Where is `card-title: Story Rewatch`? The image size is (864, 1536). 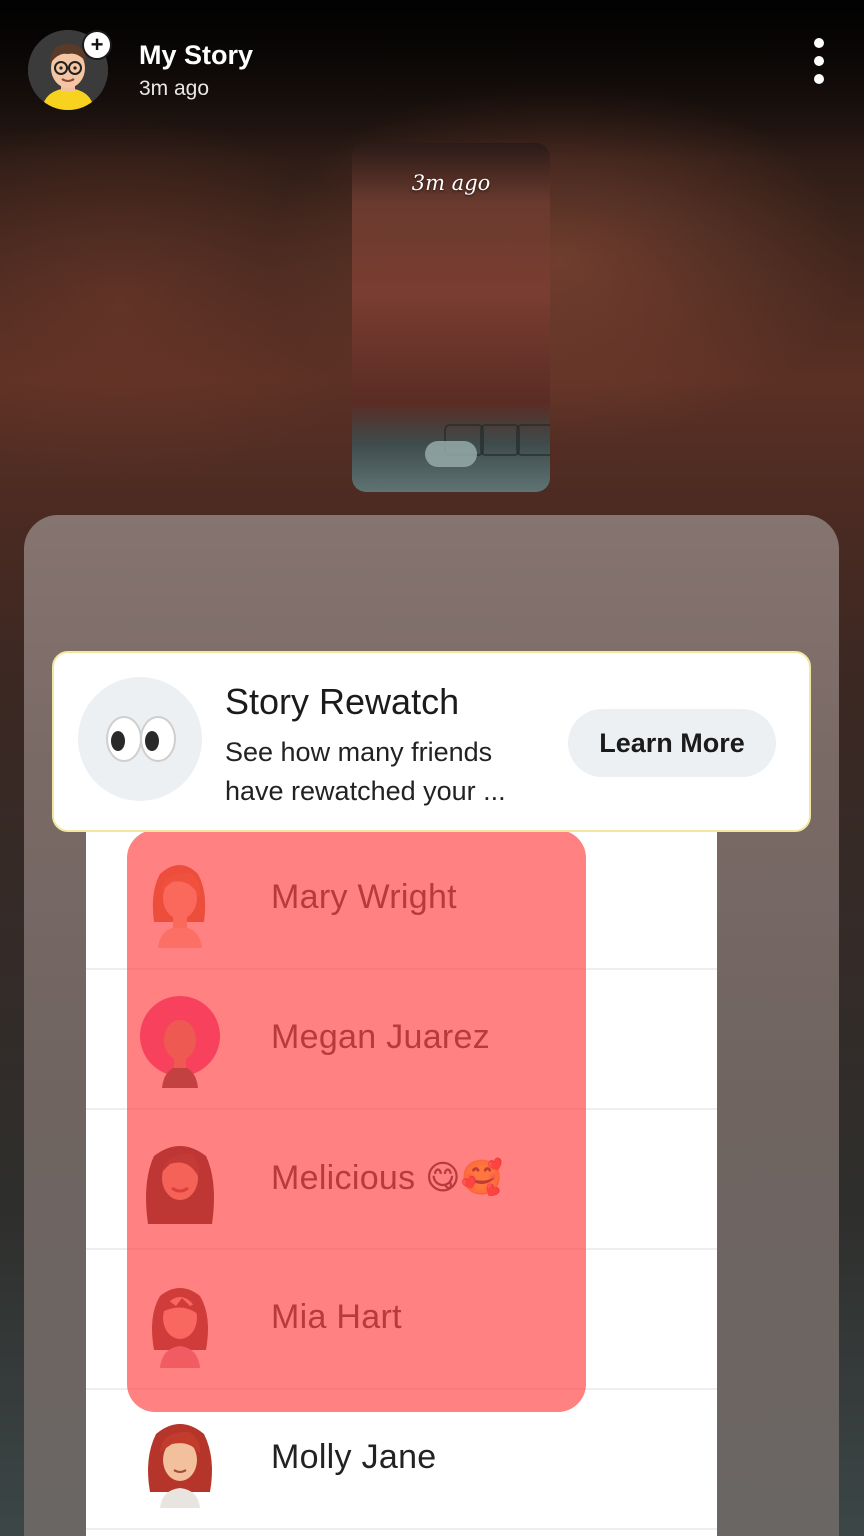
card-title: Story Rewatch is located at coordinates (342, 701).